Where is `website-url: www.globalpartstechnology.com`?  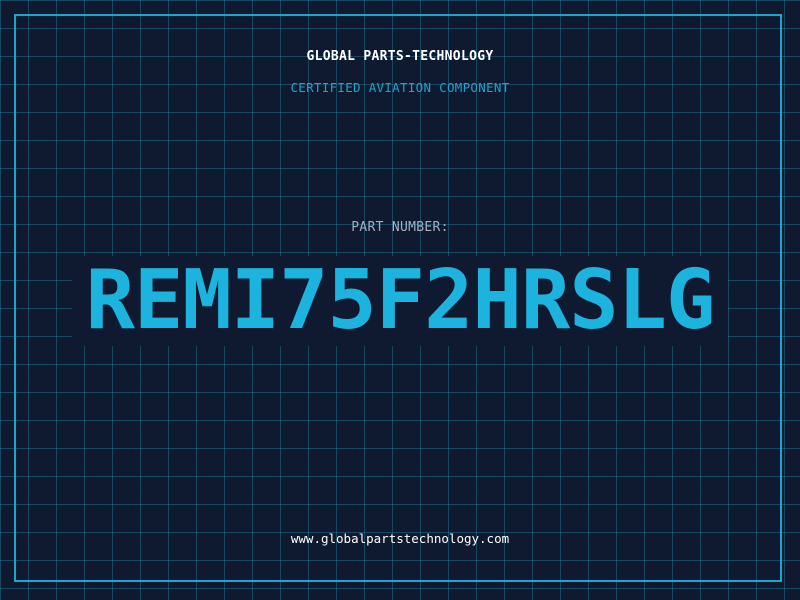 website-url: www.globalpartstechnology.com is located at coordinates (400, 538).